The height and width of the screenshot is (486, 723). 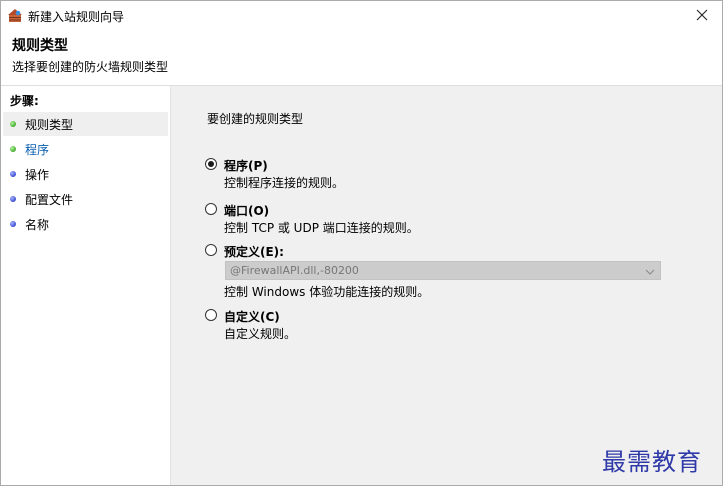 What do you see at coordinates (85, 199) in the screenshot?
I see `sidebar-item-profile: 配置文件` at bounding box center [85, 199].